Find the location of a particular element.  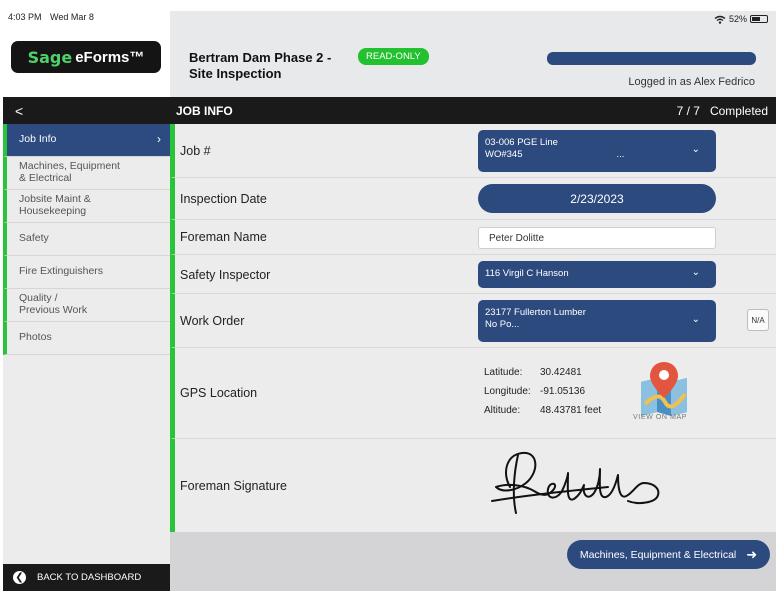

page-title: Bertram Dam Phase 2 - Site Inspection is located at coordinates (260, 66).